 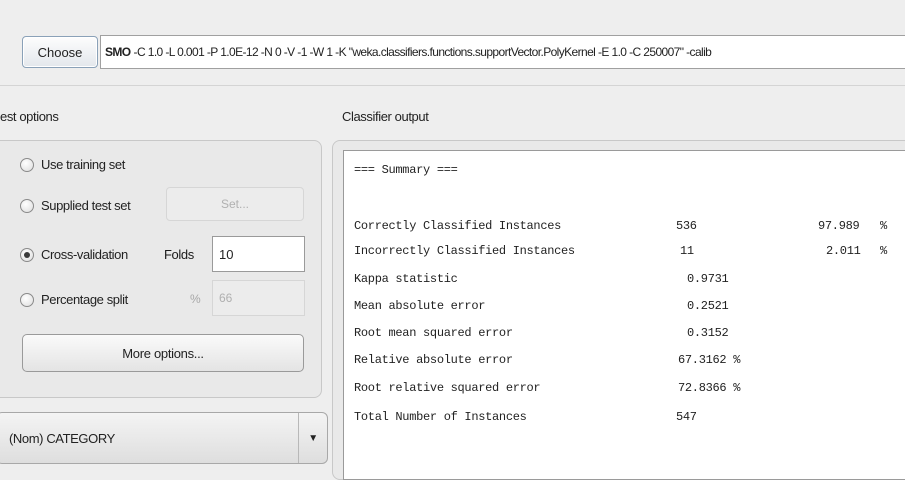 I want to click on output-row-label: Root relative squared error, so click(x=447, y=388).